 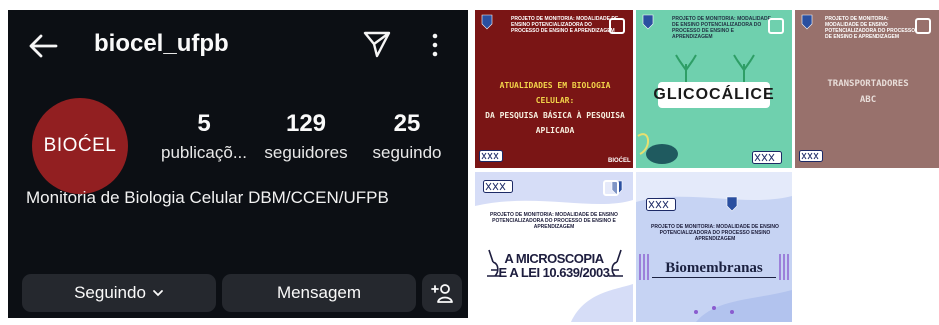 What do you see at coordinates (306, 123) in the screenshot?
I see `followers-count: 129` at bounding box center [306, 123].